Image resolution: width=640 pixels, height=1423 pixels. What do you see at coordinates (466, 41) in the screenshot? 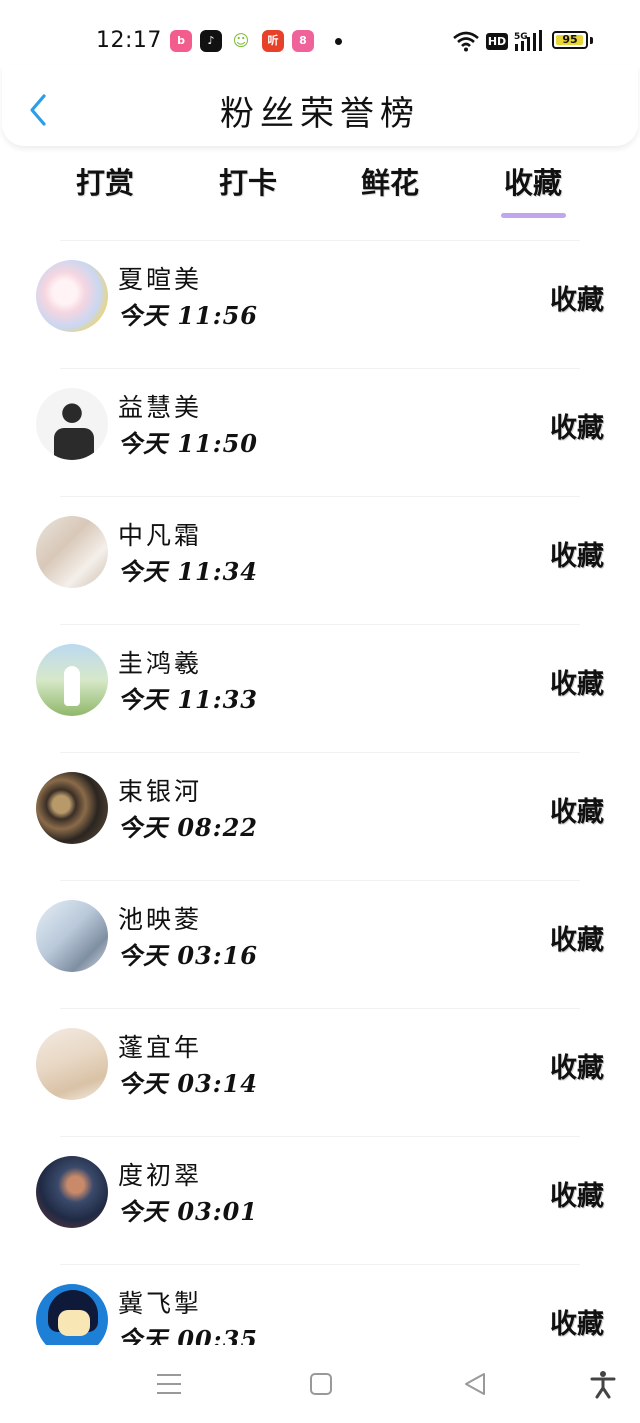
I see `wifi-icon` at bounding box center [466, 41].